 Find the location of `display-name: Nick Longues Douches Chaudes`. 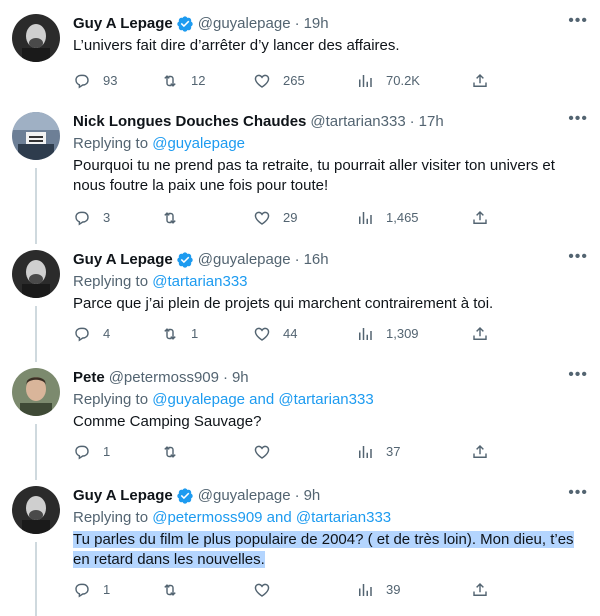

display-name: Nick Longues Douches Chaudes is located at coordinates (189, 122).